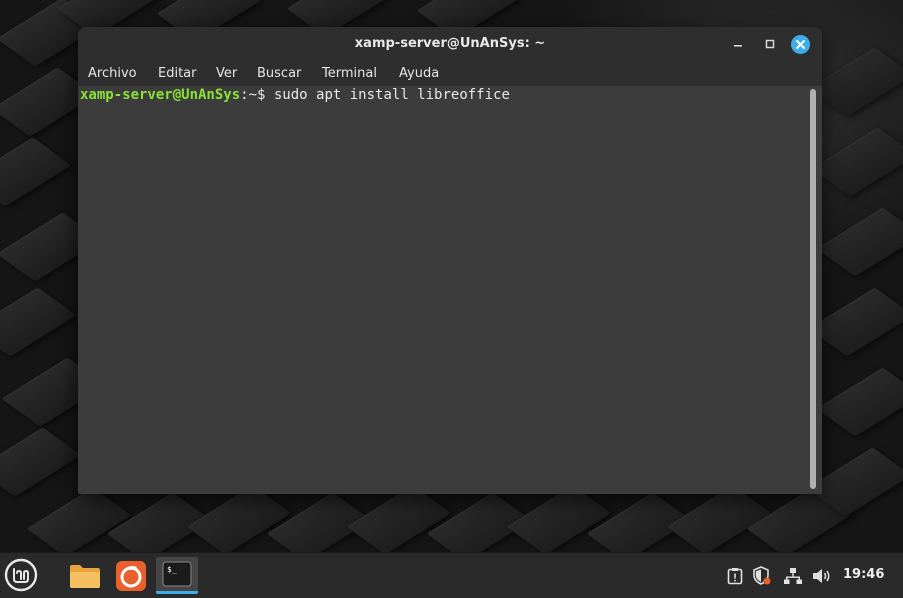  I want to click on menu-terminal: Terminal, so click(349, 73).